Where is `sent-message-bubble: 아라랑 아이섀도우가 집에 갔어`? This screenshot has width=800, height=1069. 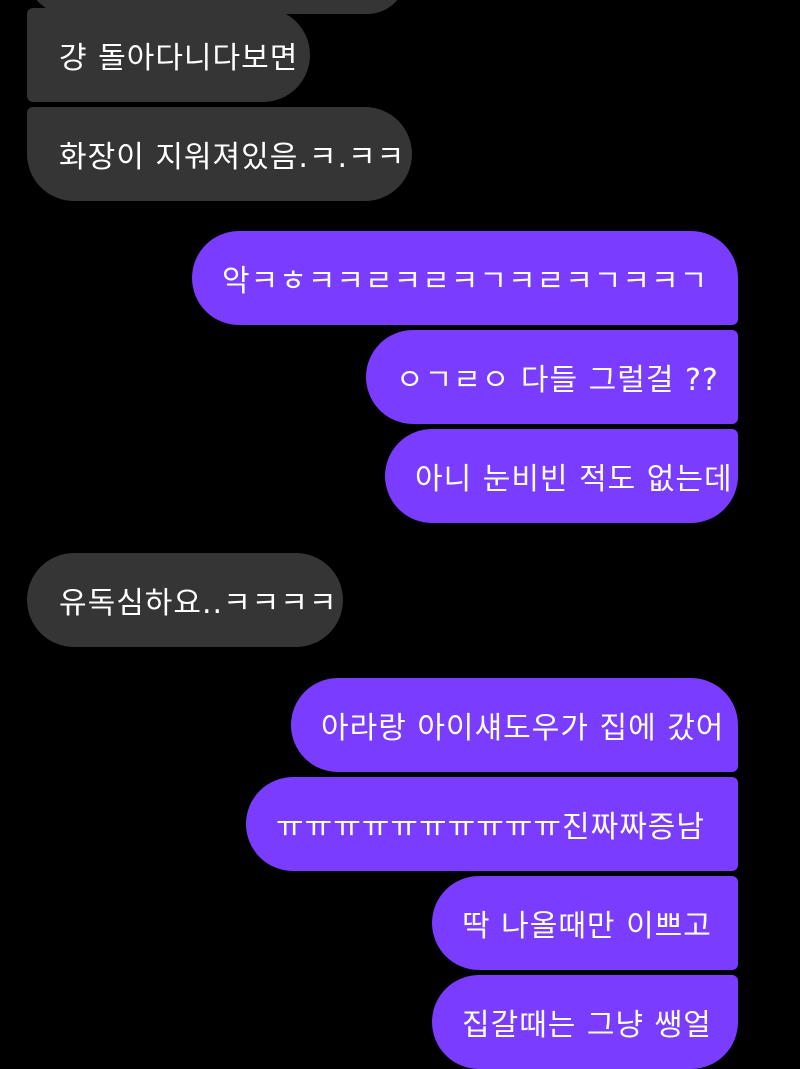
sent-message-bubble: 아라랑 아이섀도우가 집에 갔어 is located at coordinates (514, 725).